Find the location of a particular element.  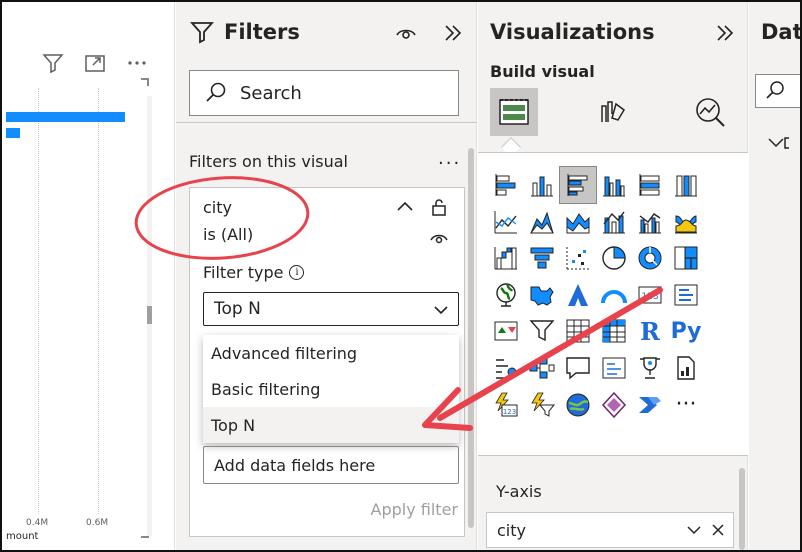

x-axis-title: mount is located at coordinates (22, 536).